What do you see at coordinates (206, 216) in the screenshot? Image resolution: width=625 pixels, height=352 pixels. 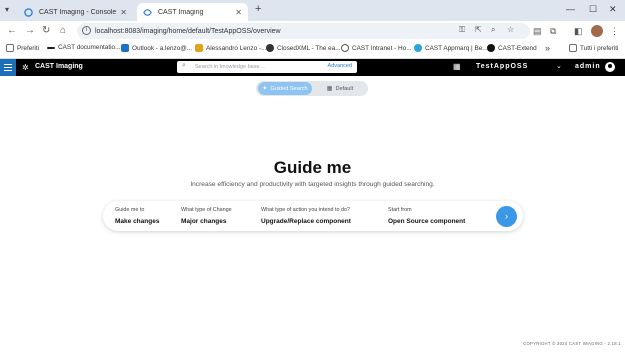 I see `step-change-type: What type of Change Major changes` at bounding box center [206, 216].